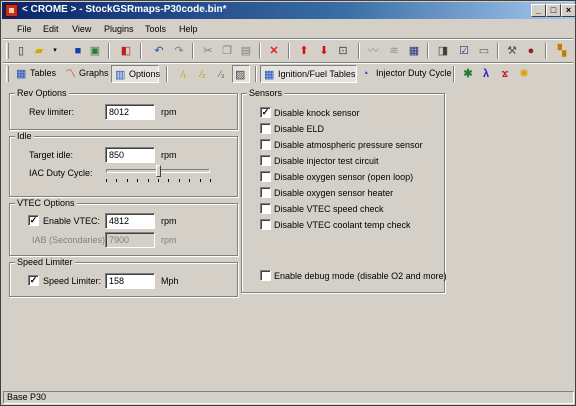  I want to click on table-icon: ▦, so click(21, 74).